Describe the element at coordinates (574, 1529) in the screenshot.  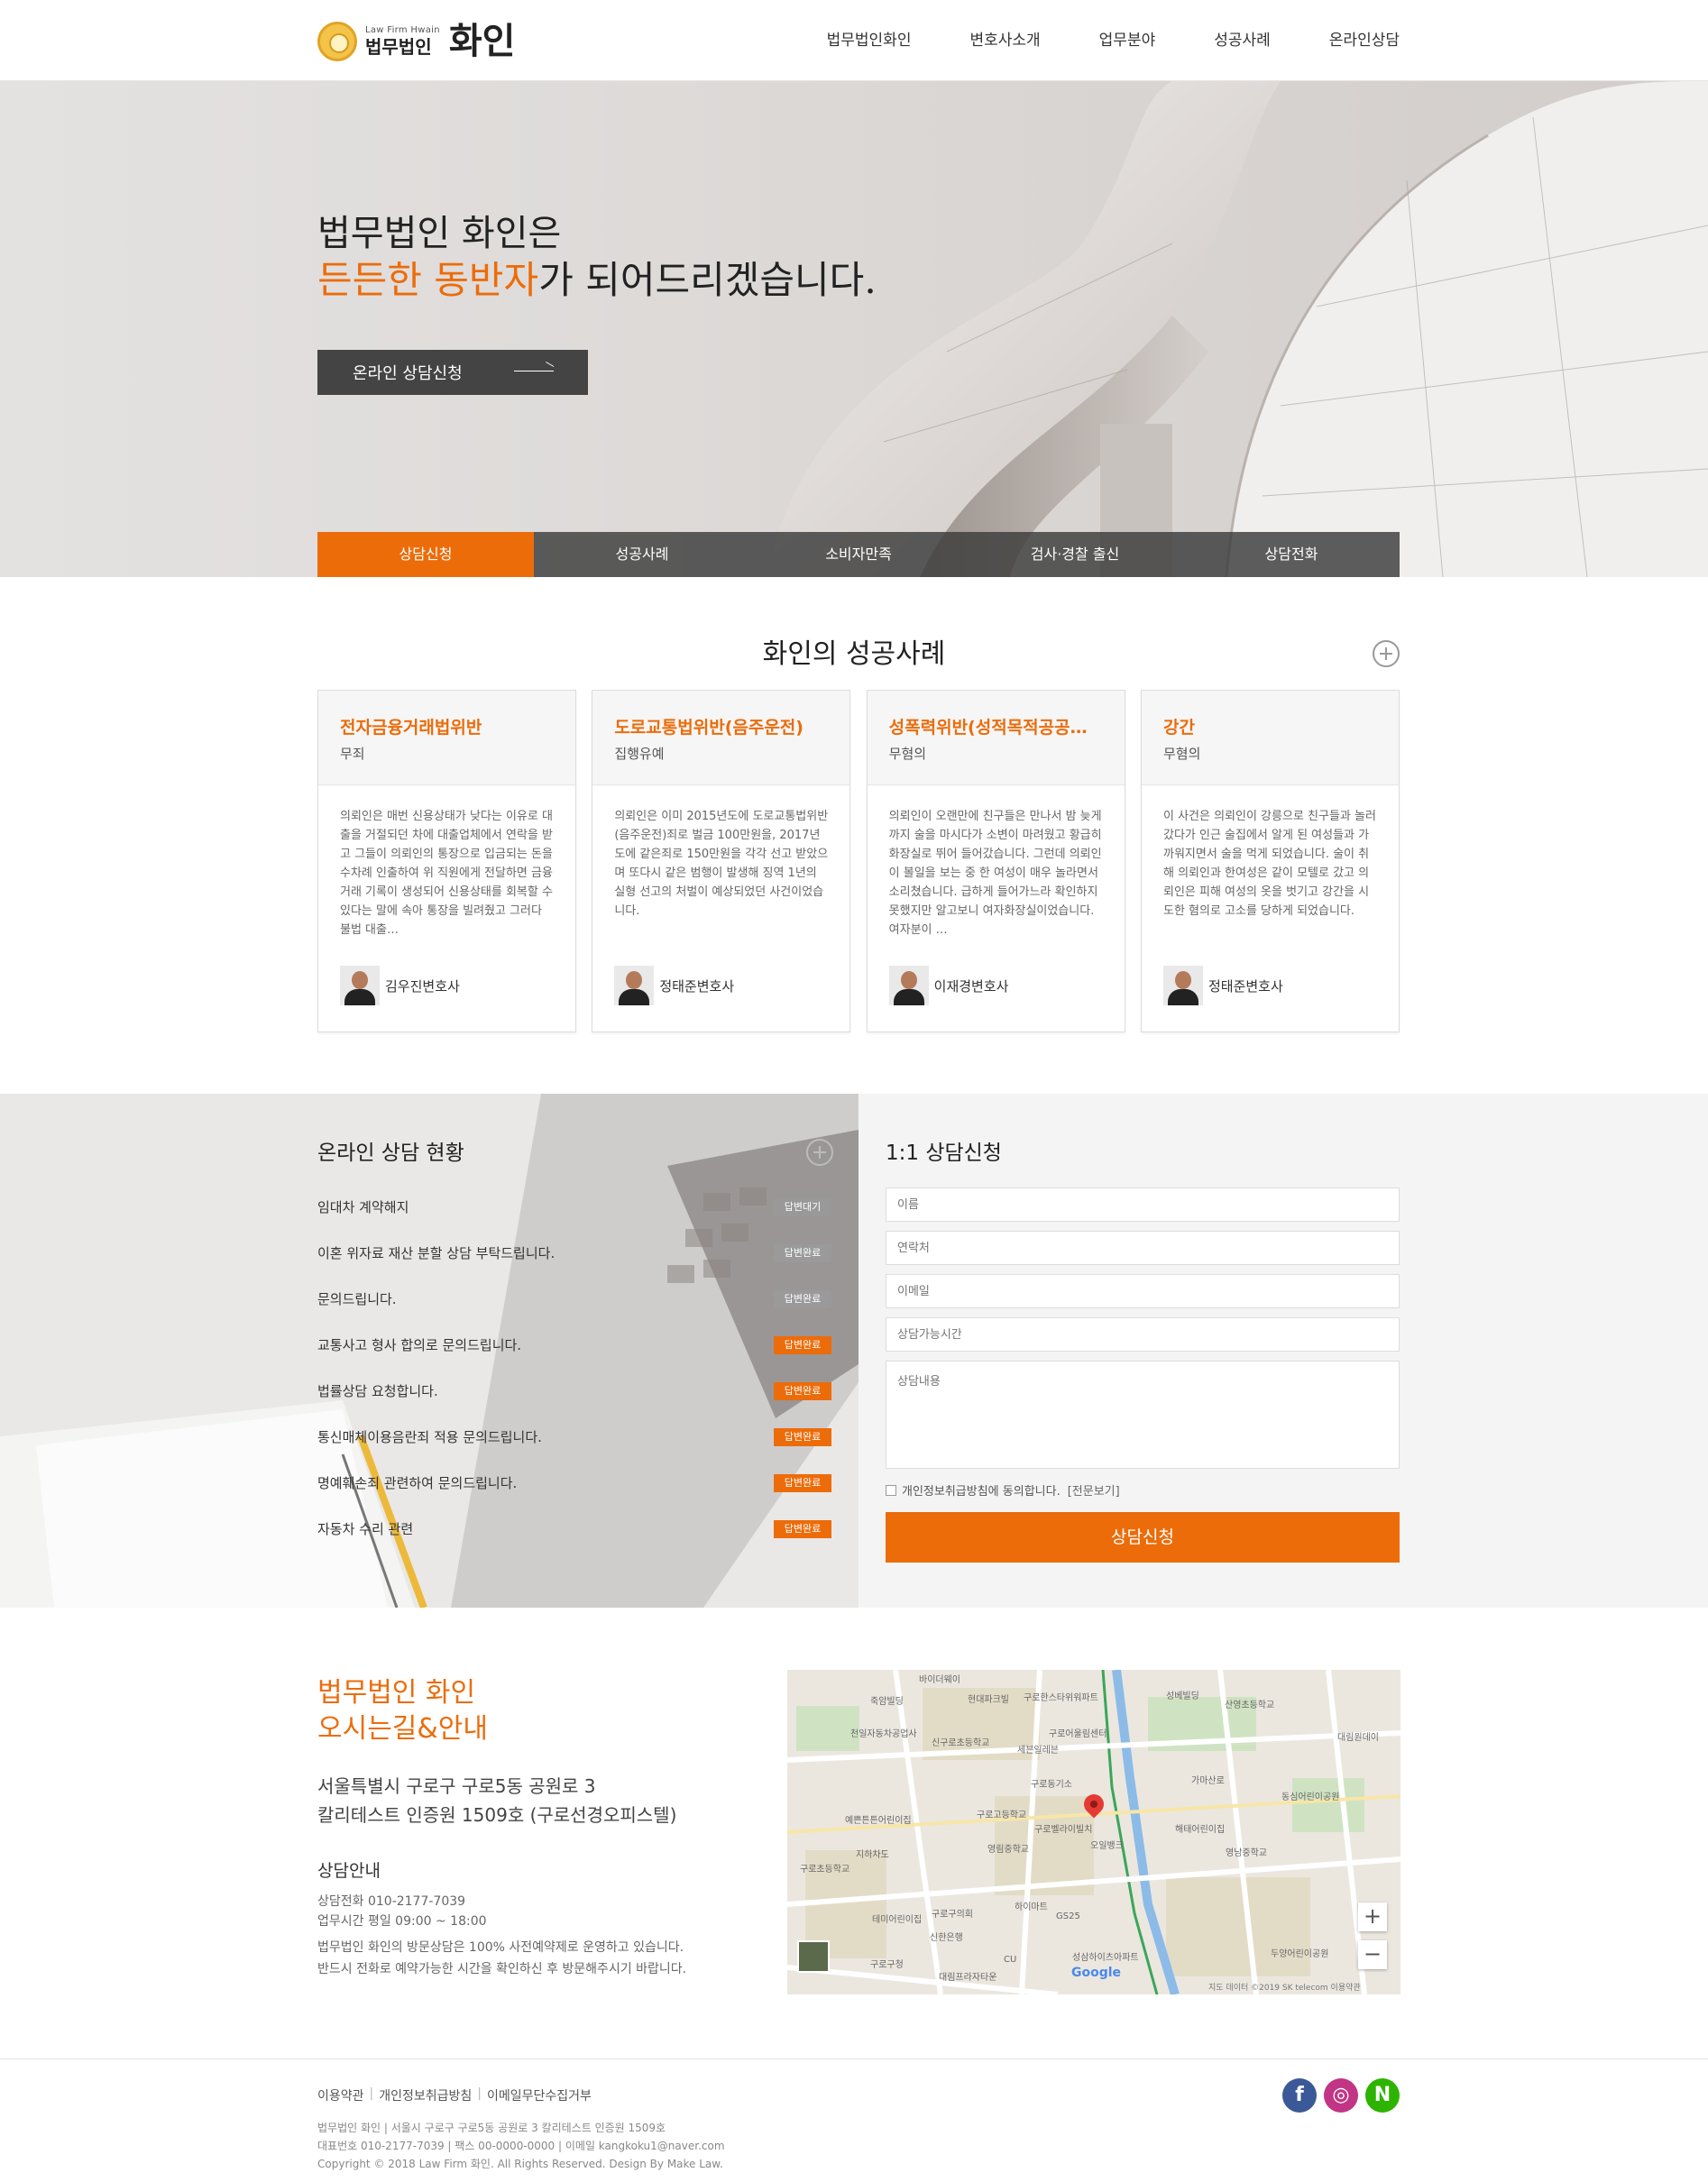
I see `consult-list-item: 자동차 수리 관련 답변완료` at that location.